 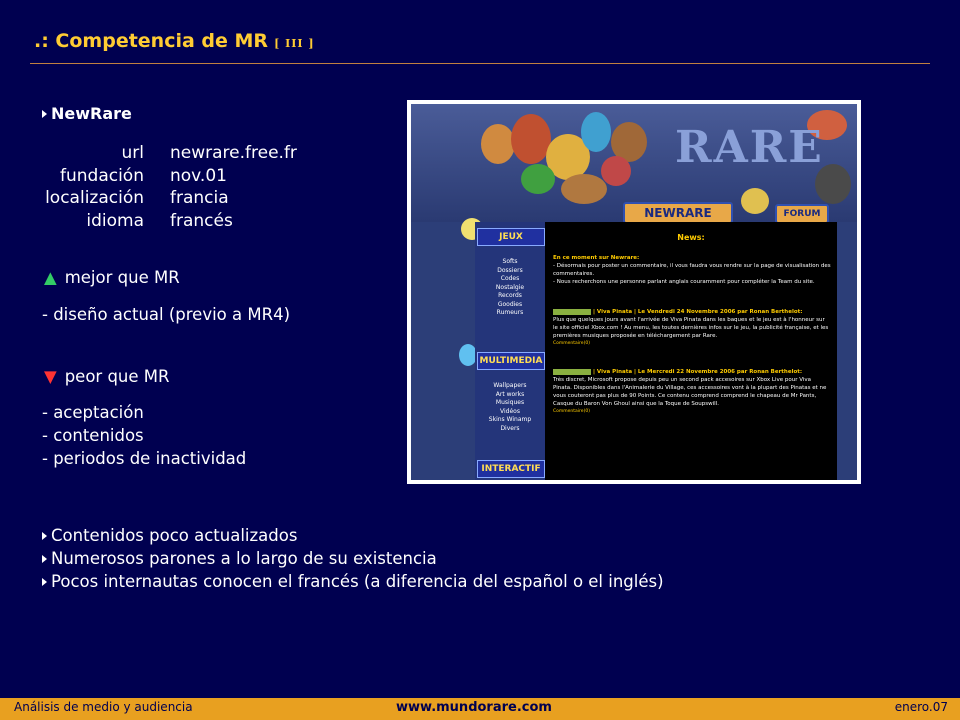 I want to click on sidebar-link: Goodies, so click(x=510, y=304).